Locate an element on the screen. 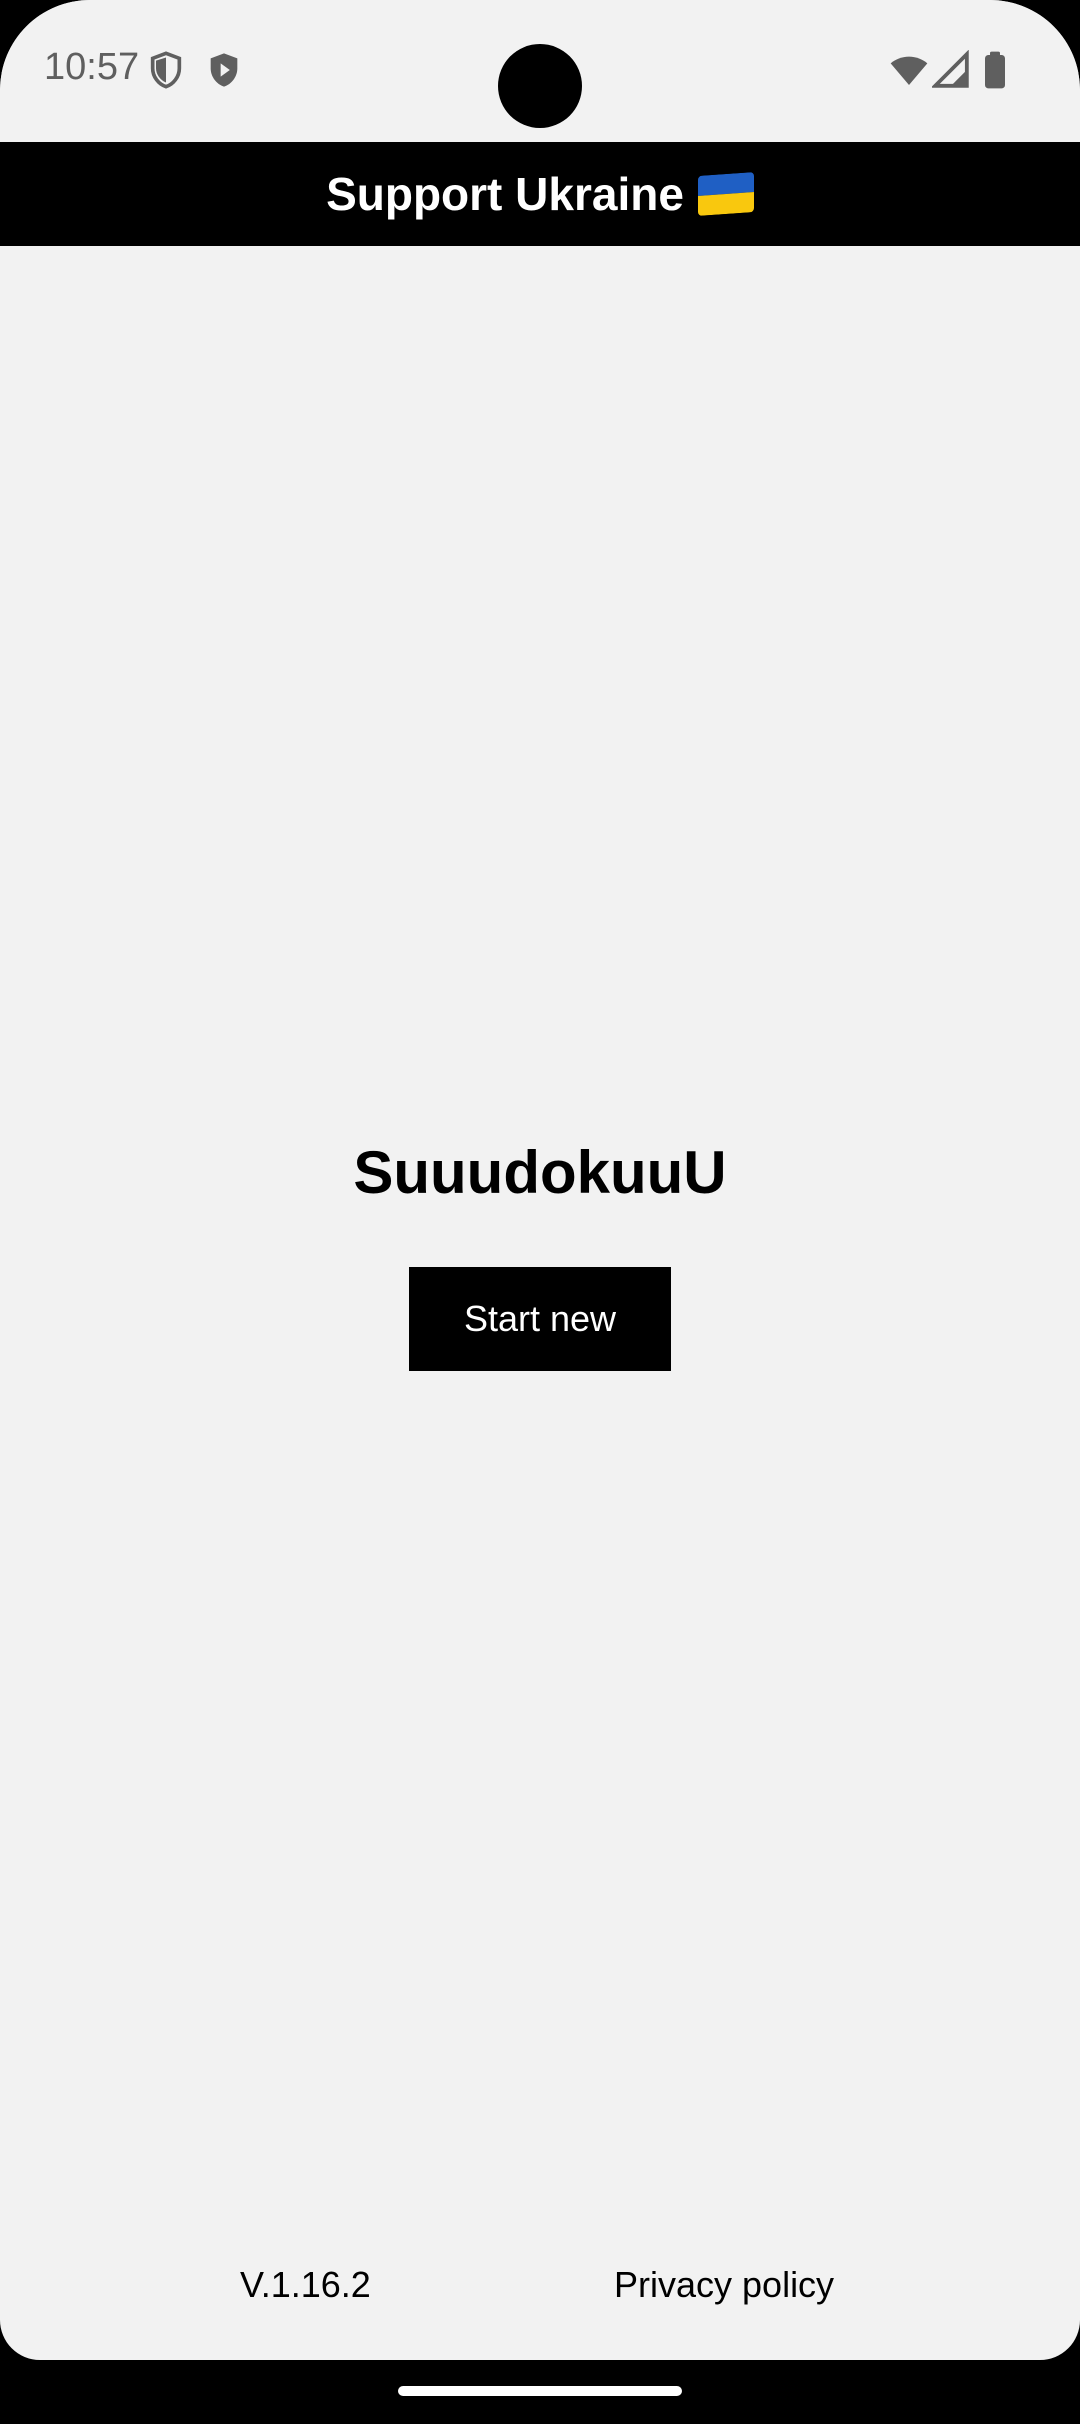 Image resolution: width=1080 pixels, height=2424 pixels. app-bar-title: Support Ukraine is located at coordinates (540, 194).